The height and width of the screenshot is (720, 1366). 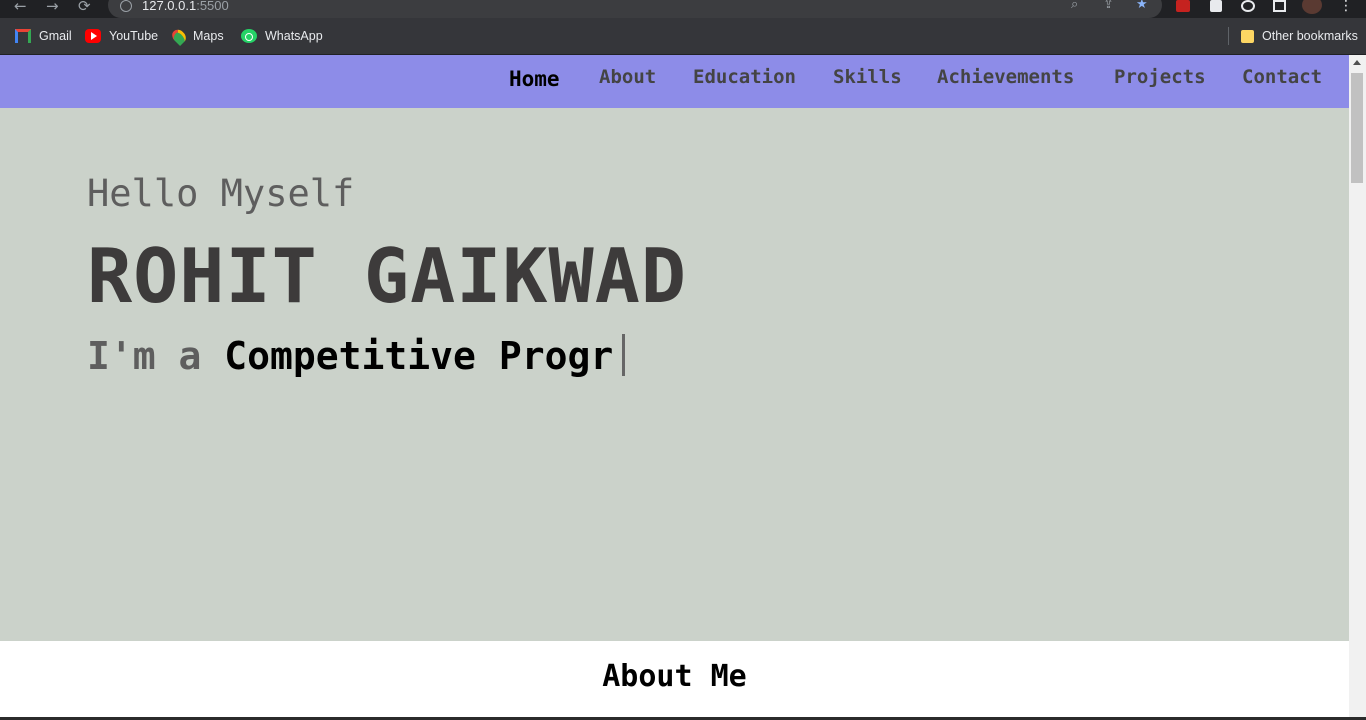 I want to click on scroll-up-arrow-icon, so click(x=1357, y=62).